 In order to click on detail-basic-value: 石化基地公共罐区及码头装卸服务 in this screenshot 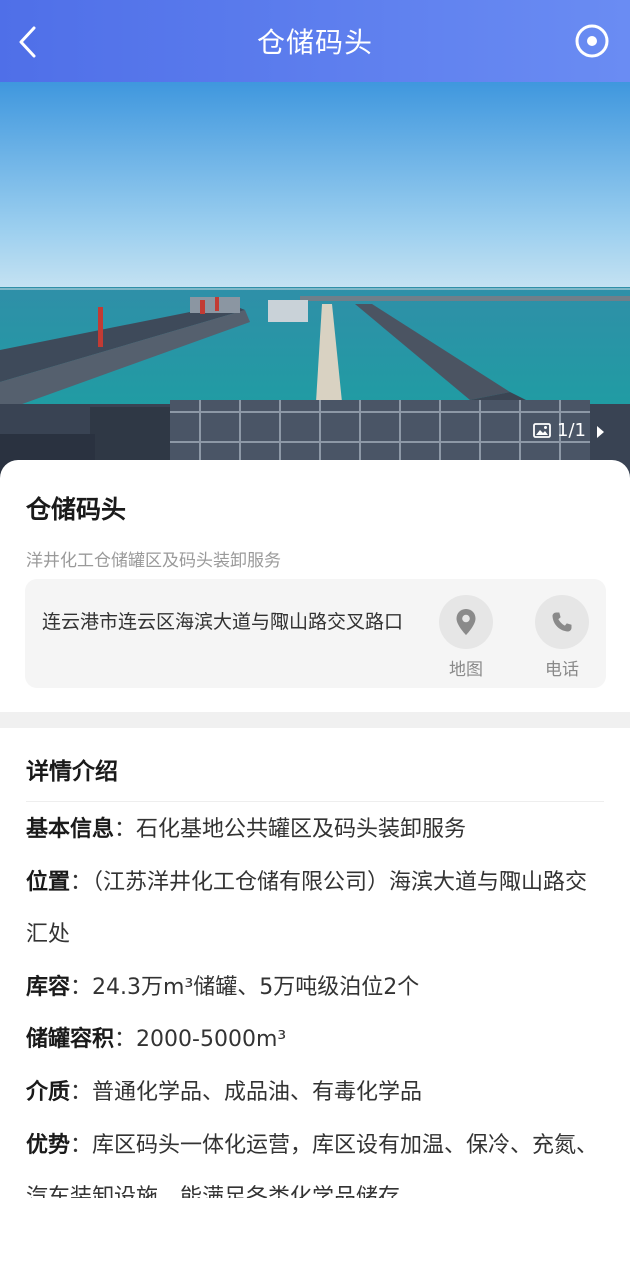, I will do `click(301, 829)`.